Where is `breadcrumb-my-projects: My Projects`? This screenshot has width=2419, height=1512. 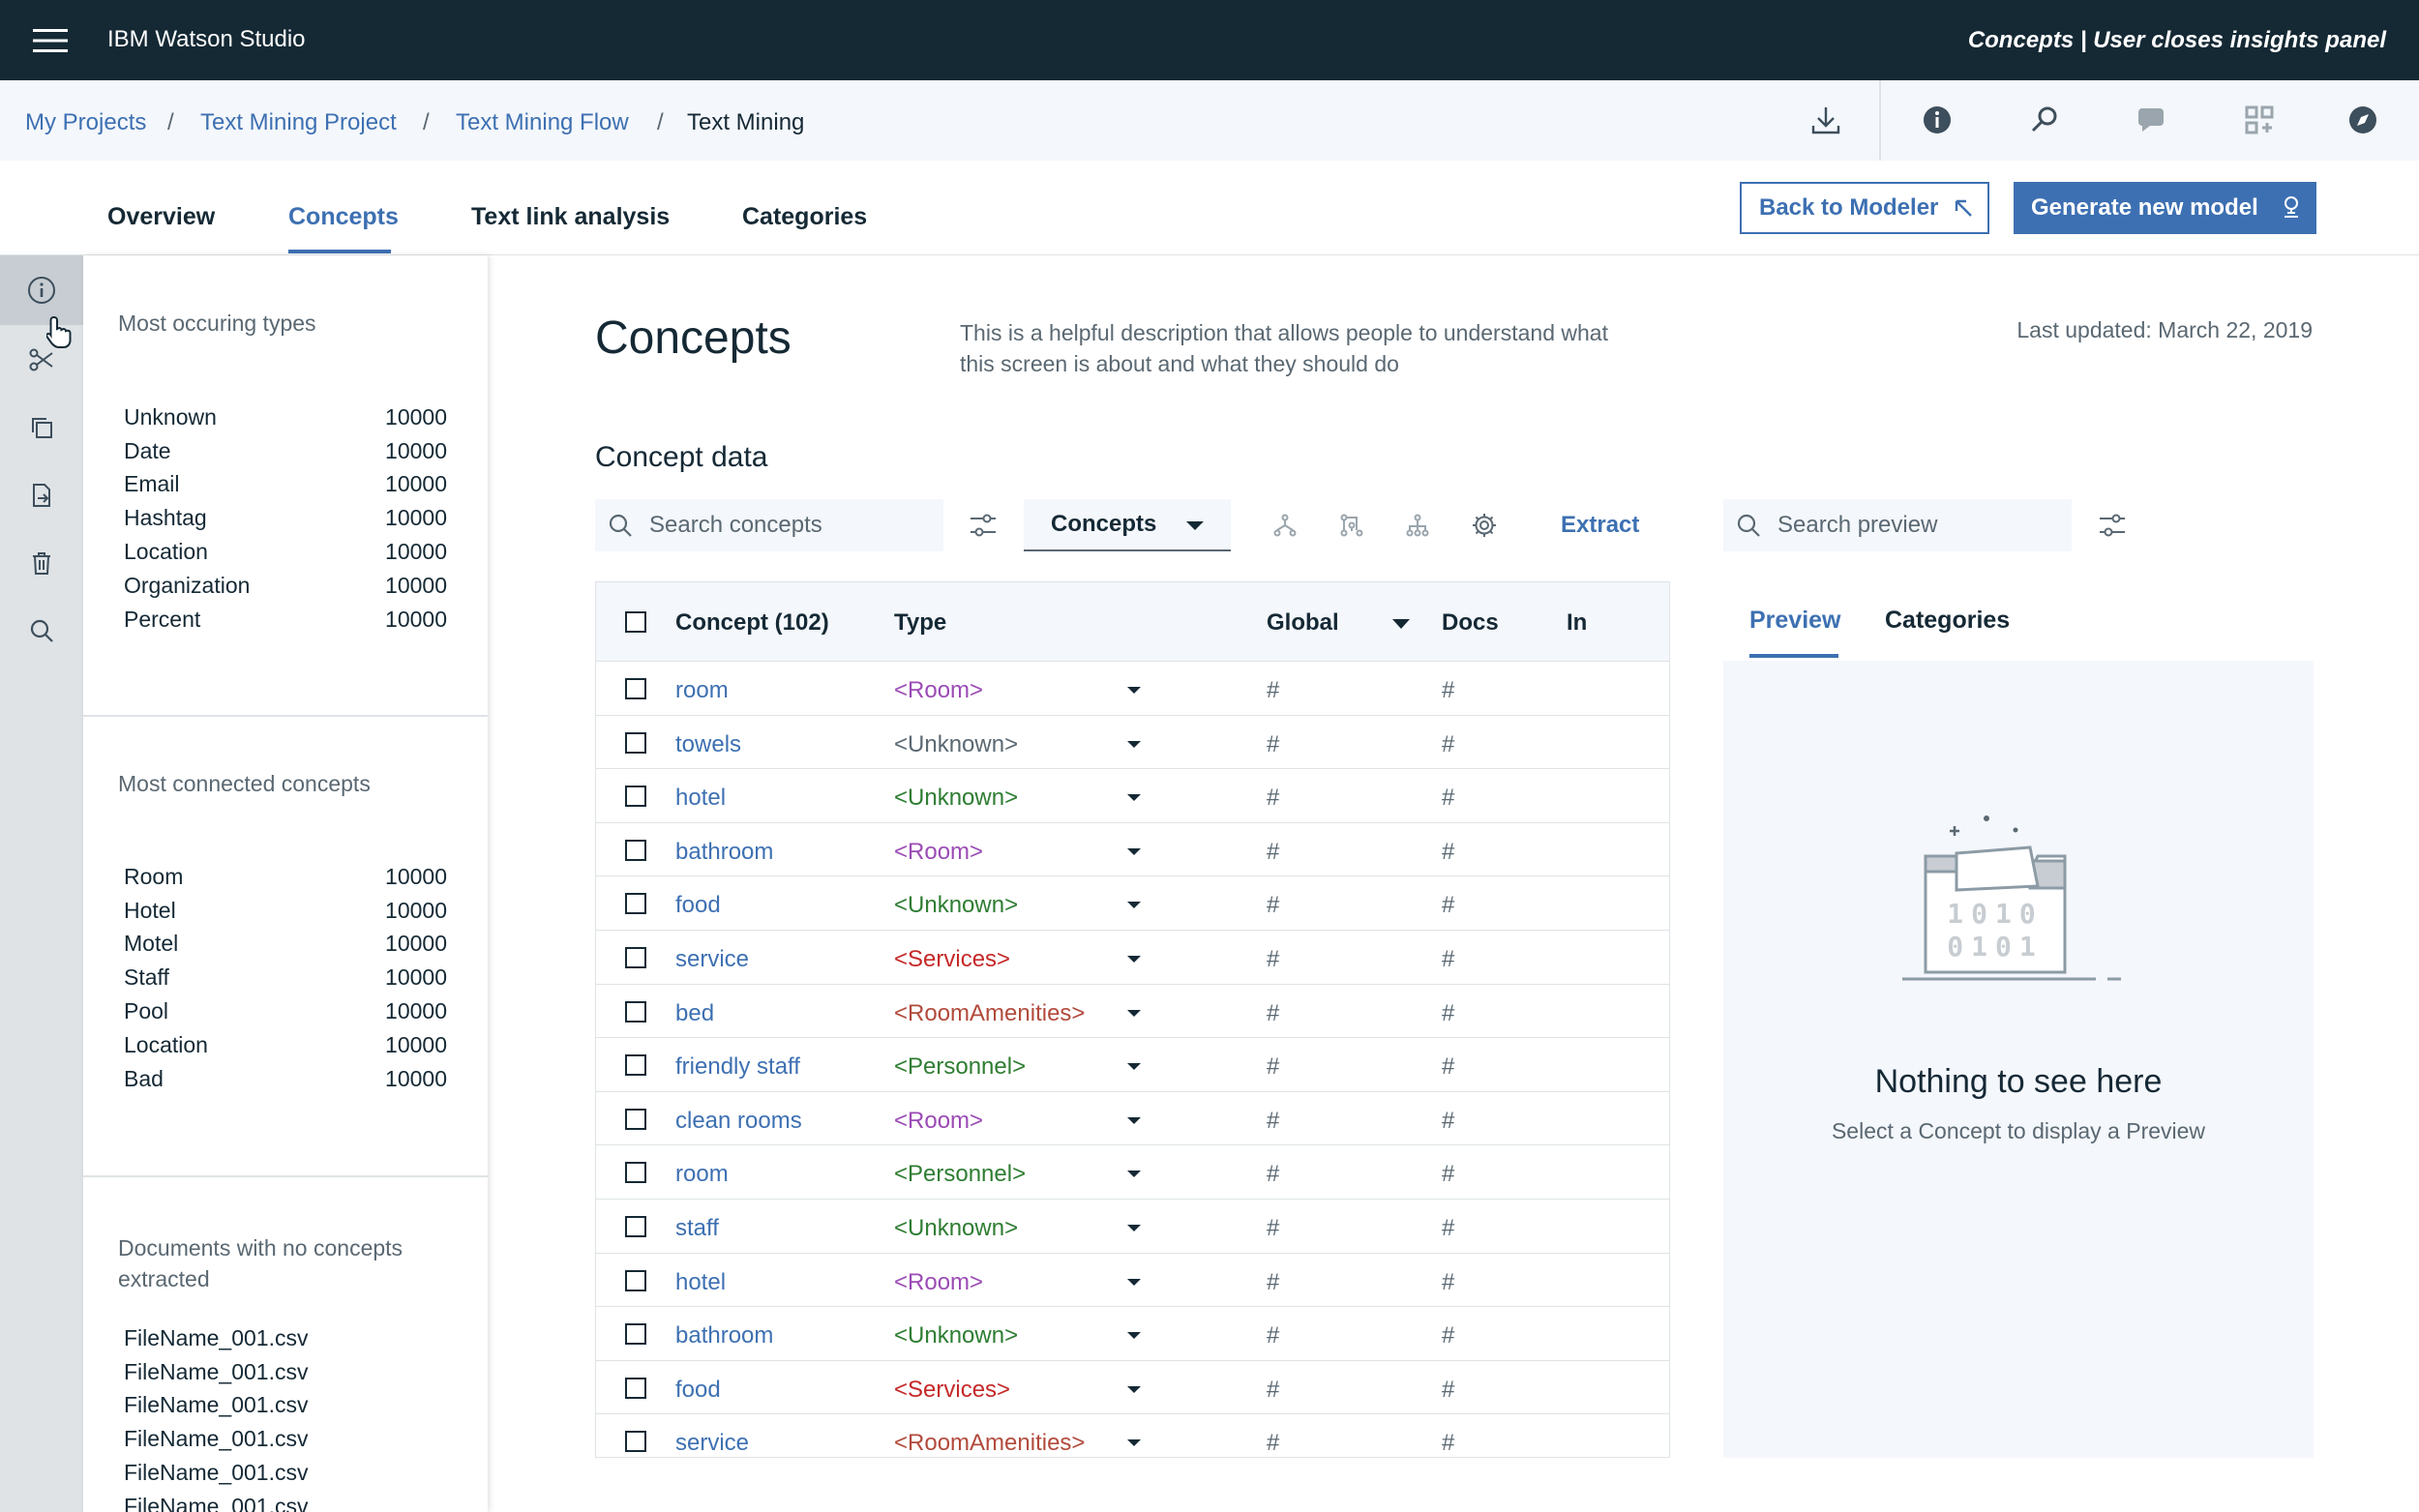 breadcrumb-my-projects: My Projects is located at coordinates (86, 123).